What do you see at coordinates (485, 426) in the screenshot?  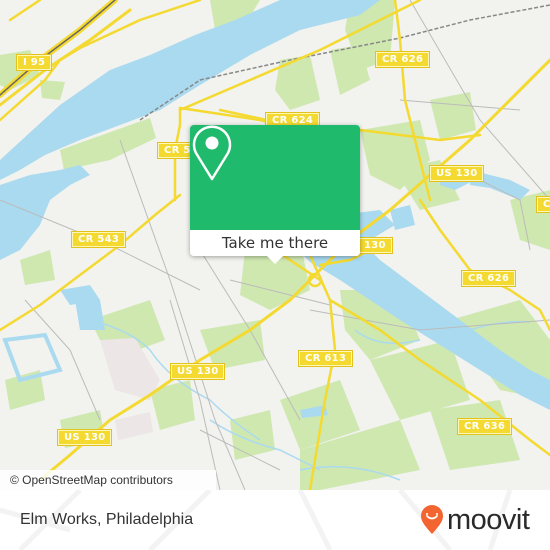 I see `road-label-cr636: CR 636` at bounding box center [485, 426].